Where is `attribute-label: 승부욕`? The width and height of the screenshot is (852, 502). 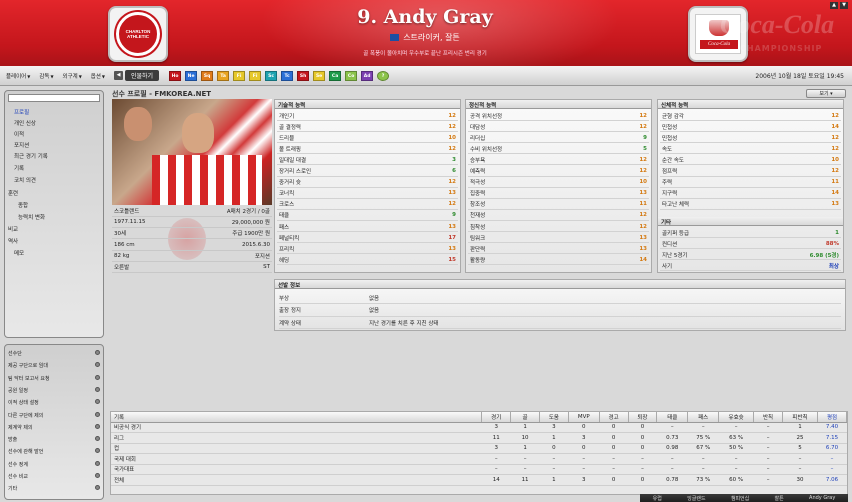 attribute-label: 승부욕 is located at coordinates (478, 160).